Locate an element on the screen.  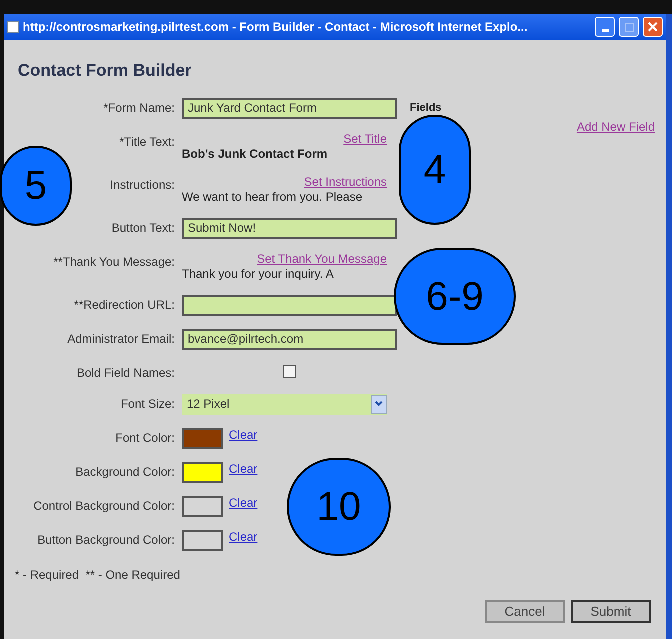
dialog-button: Submit is located at coordinates (611, 611).